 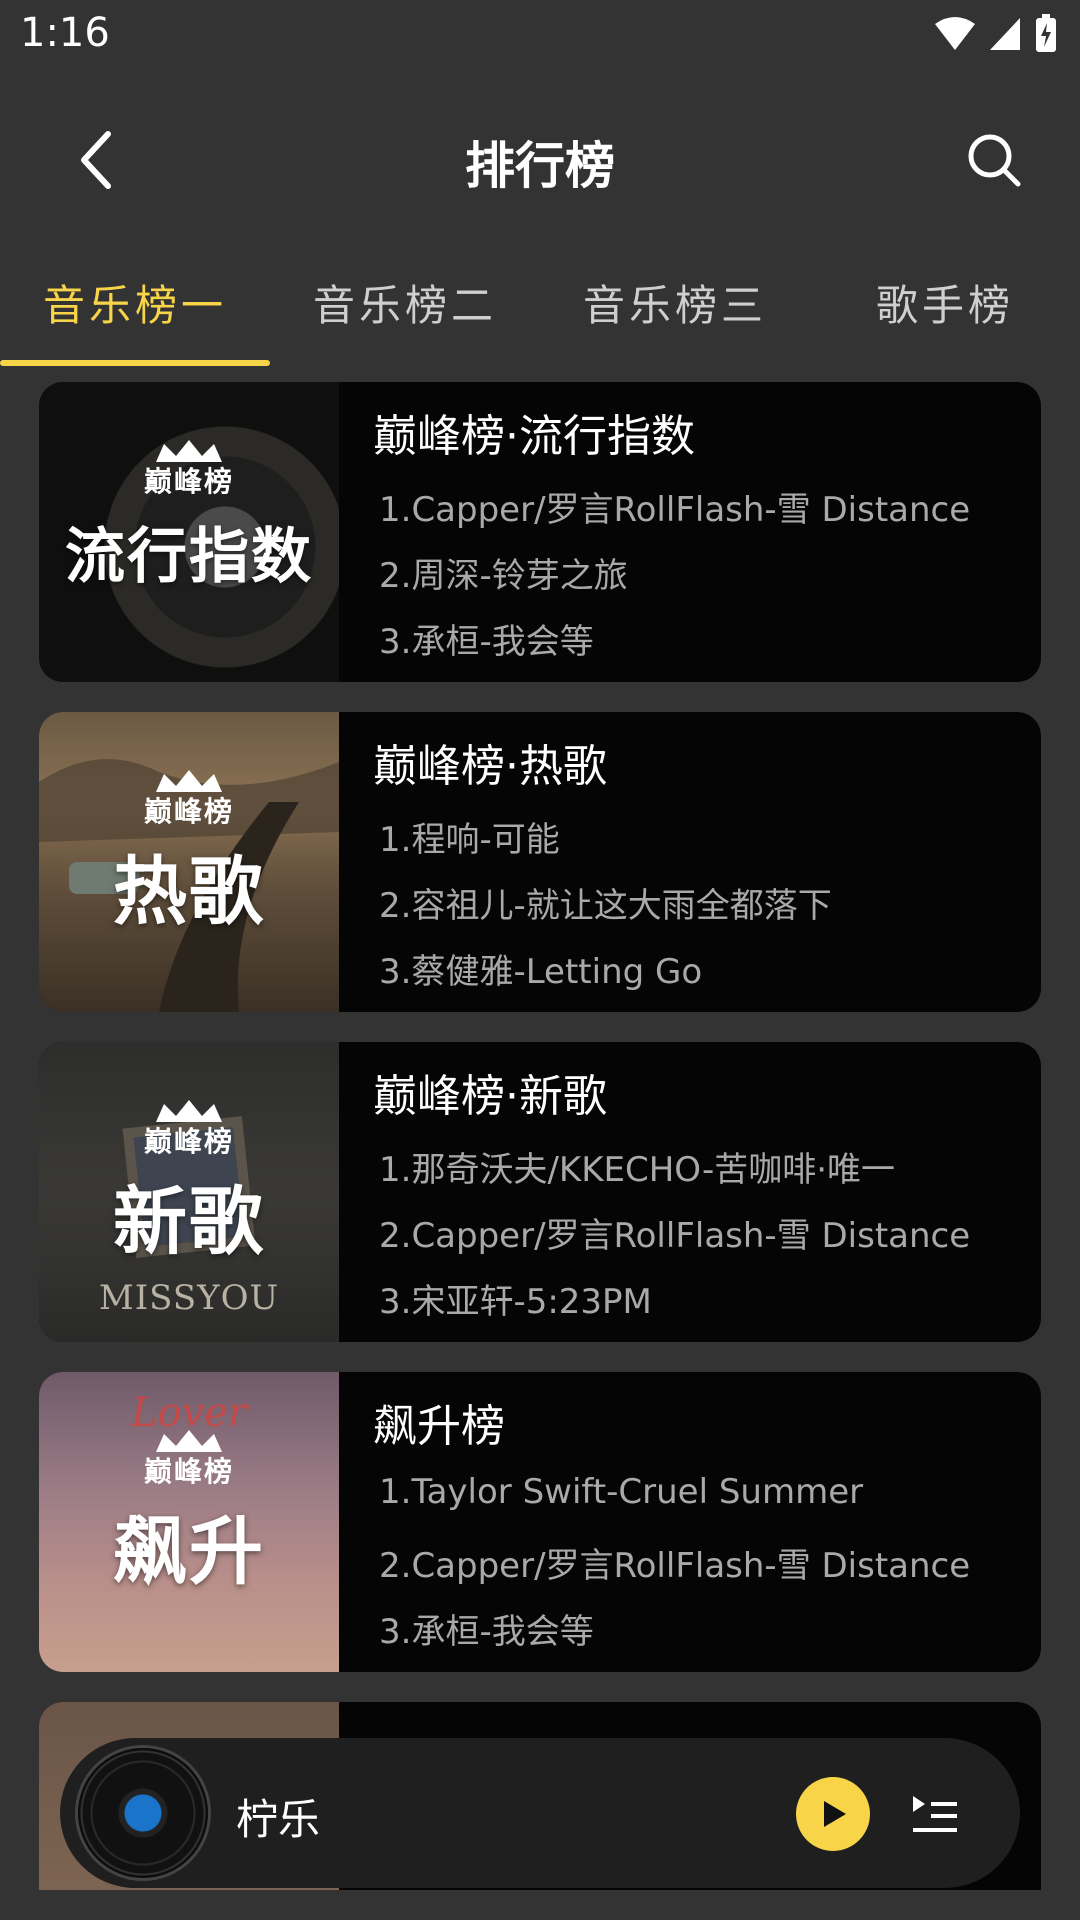 What do you see at coordinates (135, 363) in the screenshot?
I see `active-tab-indicator` at bounding box center [135, 363].